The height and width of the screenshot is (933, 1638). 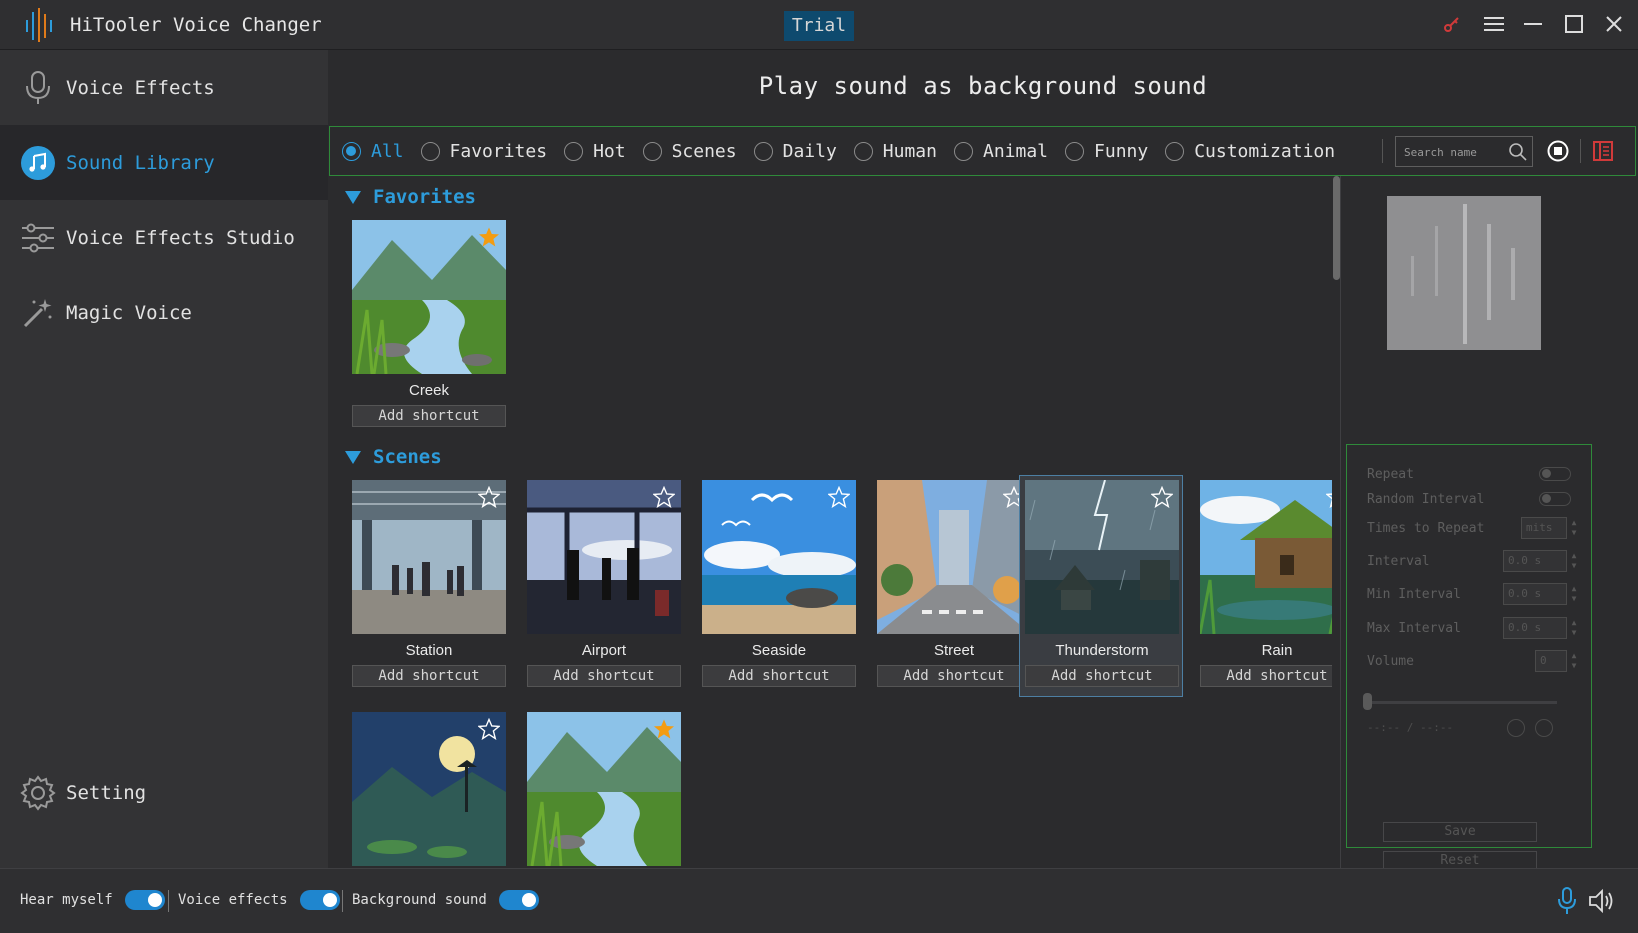 I want to click on app-logo-icon, so click(x=39, y=25).